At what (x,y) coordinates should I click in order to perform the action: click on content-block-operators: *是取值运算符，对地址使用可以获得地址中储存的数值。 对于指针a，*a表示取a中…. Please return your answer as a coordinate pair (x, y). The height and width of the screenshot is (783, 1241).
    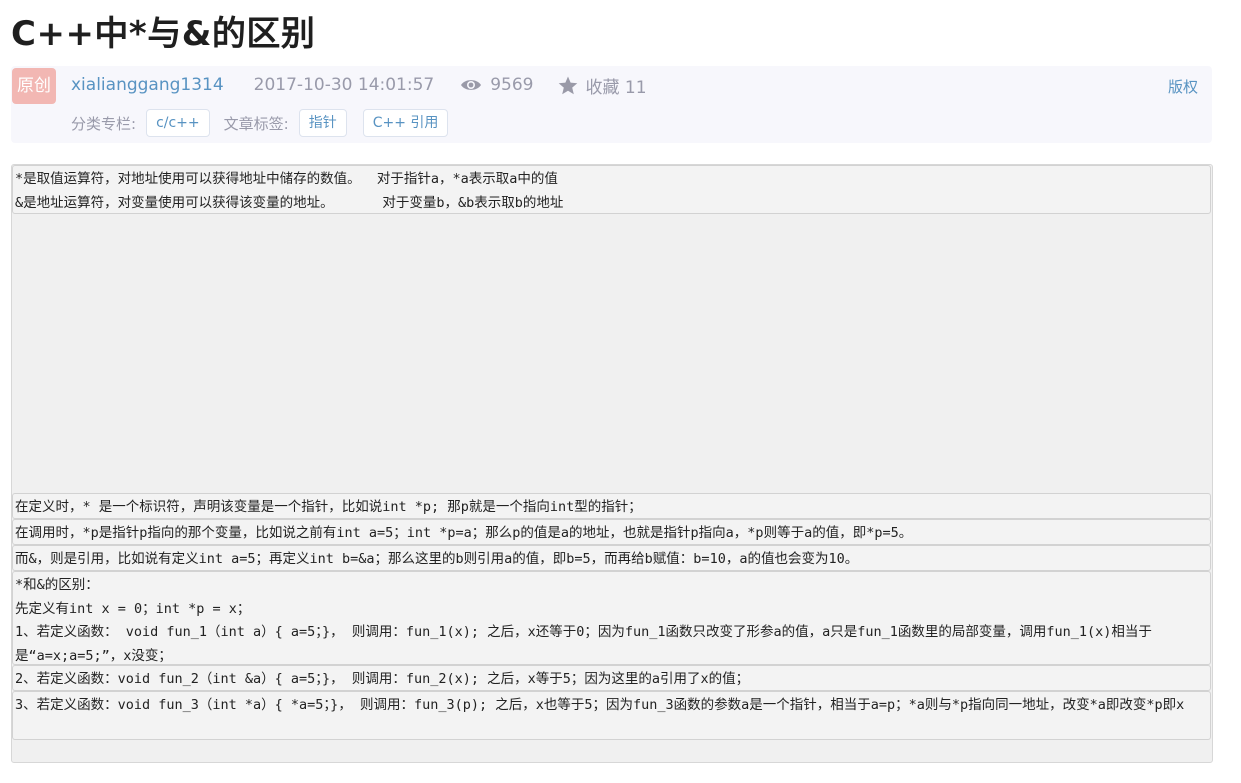
    Looking at the image, I should click on (611, 189).